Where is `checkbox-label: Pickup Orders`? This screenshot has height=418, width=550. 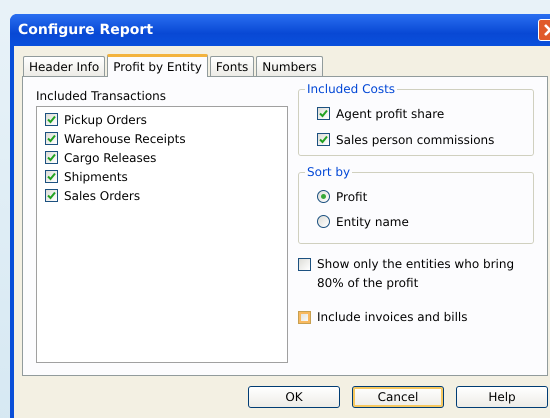 checkbox-label: Pickup Orders is located at coordinates (105, 119).